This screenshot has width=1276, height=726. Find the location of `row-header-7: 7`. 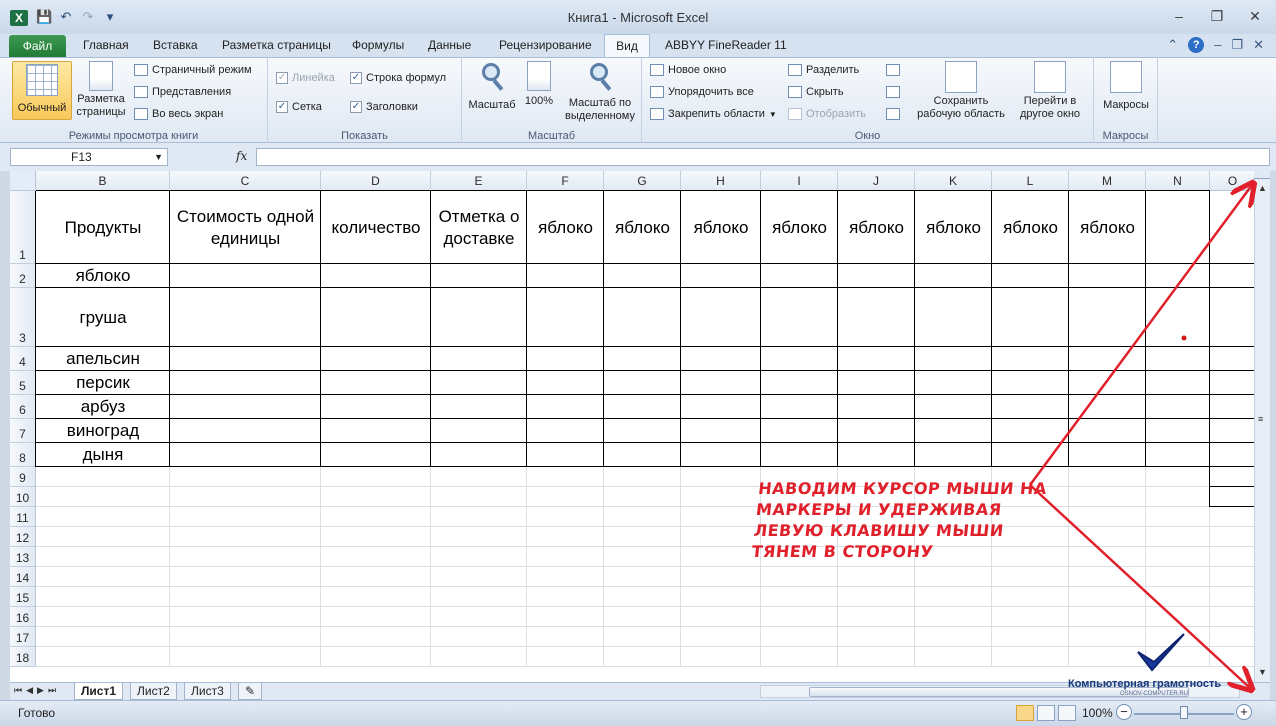

row-header-7: 7 is located at coordinates (23, 431).